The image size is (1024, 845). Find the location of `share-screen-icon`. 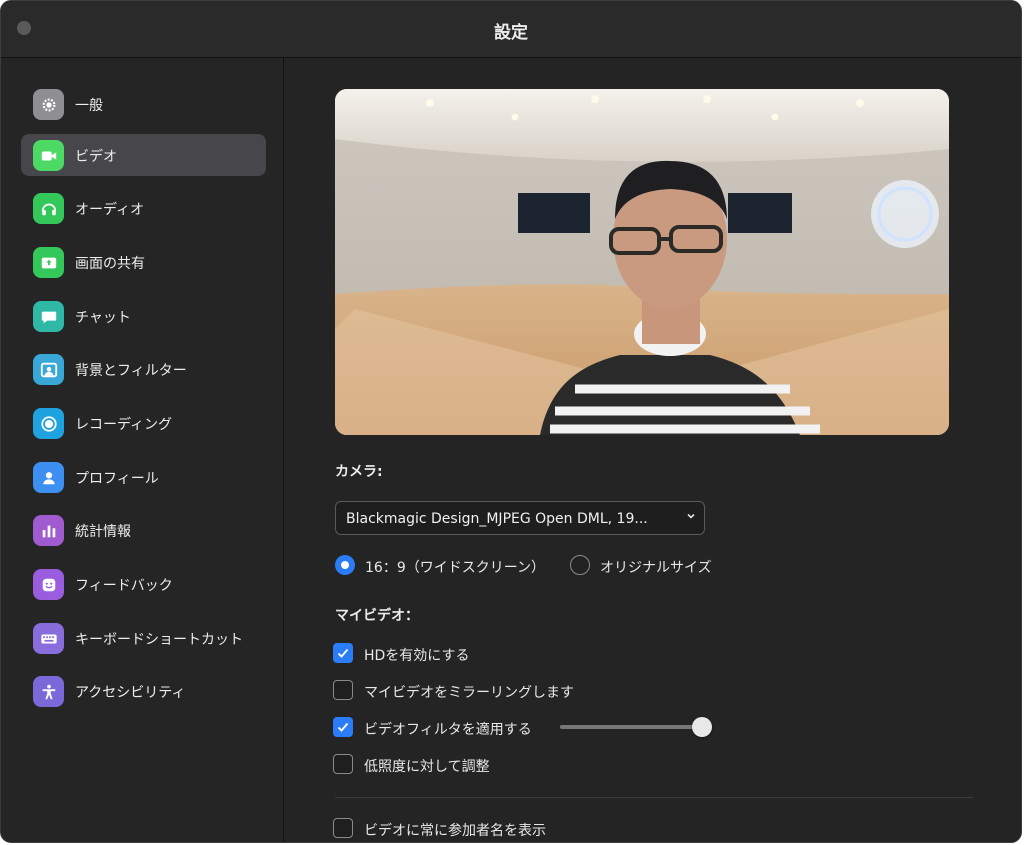

share-screen-icon is located at coordinates (48, 262).